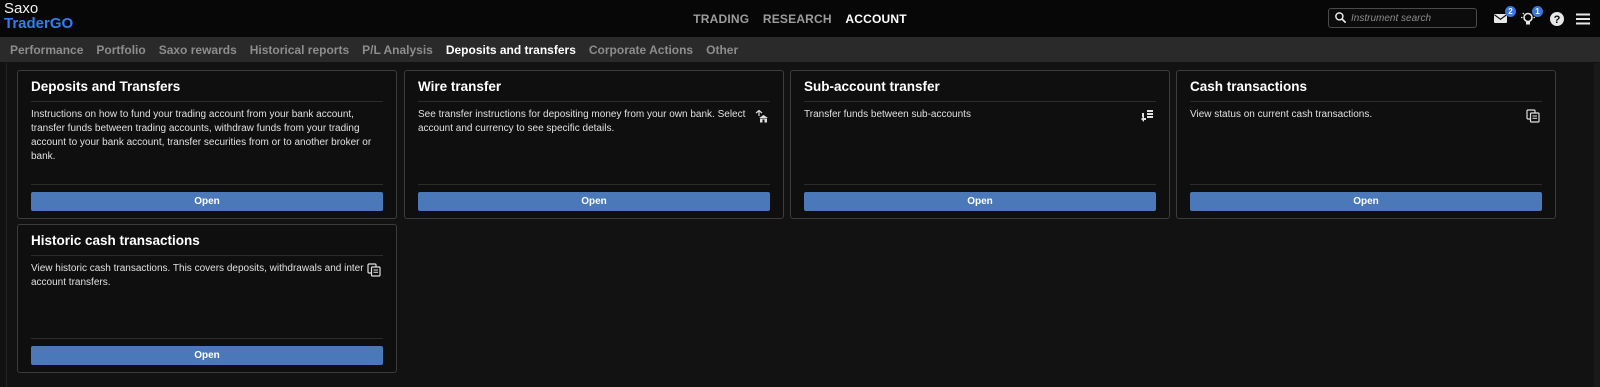 This screenshot has height=387, width=1600. What do you see at coordinates (641, 50) in the screenshot?
I see `tab-corporate-actions: Corporate Actions` at bounding box center [641, 50].